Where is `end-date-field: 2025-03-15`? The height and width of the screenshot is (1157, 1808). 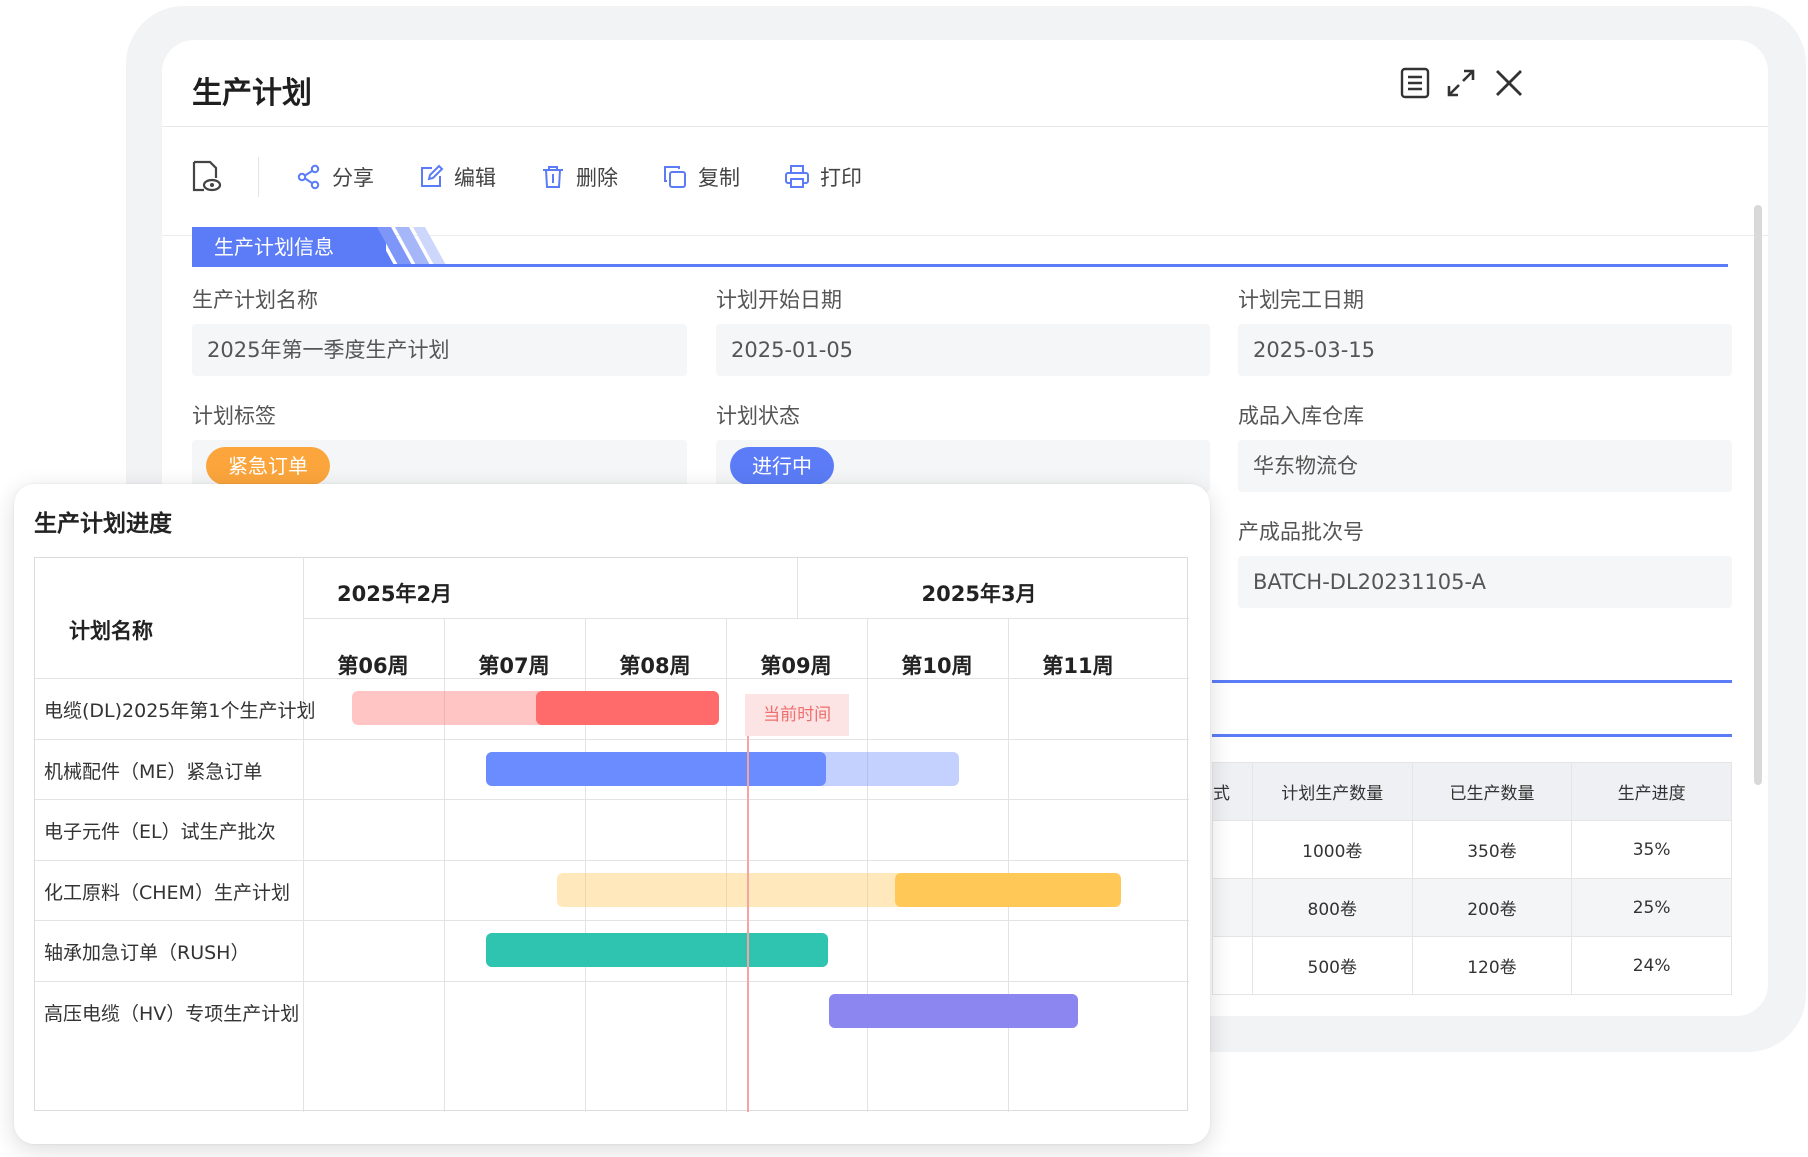
end-date-field: 2025-03-15 is located at coordinates (1485, 350).